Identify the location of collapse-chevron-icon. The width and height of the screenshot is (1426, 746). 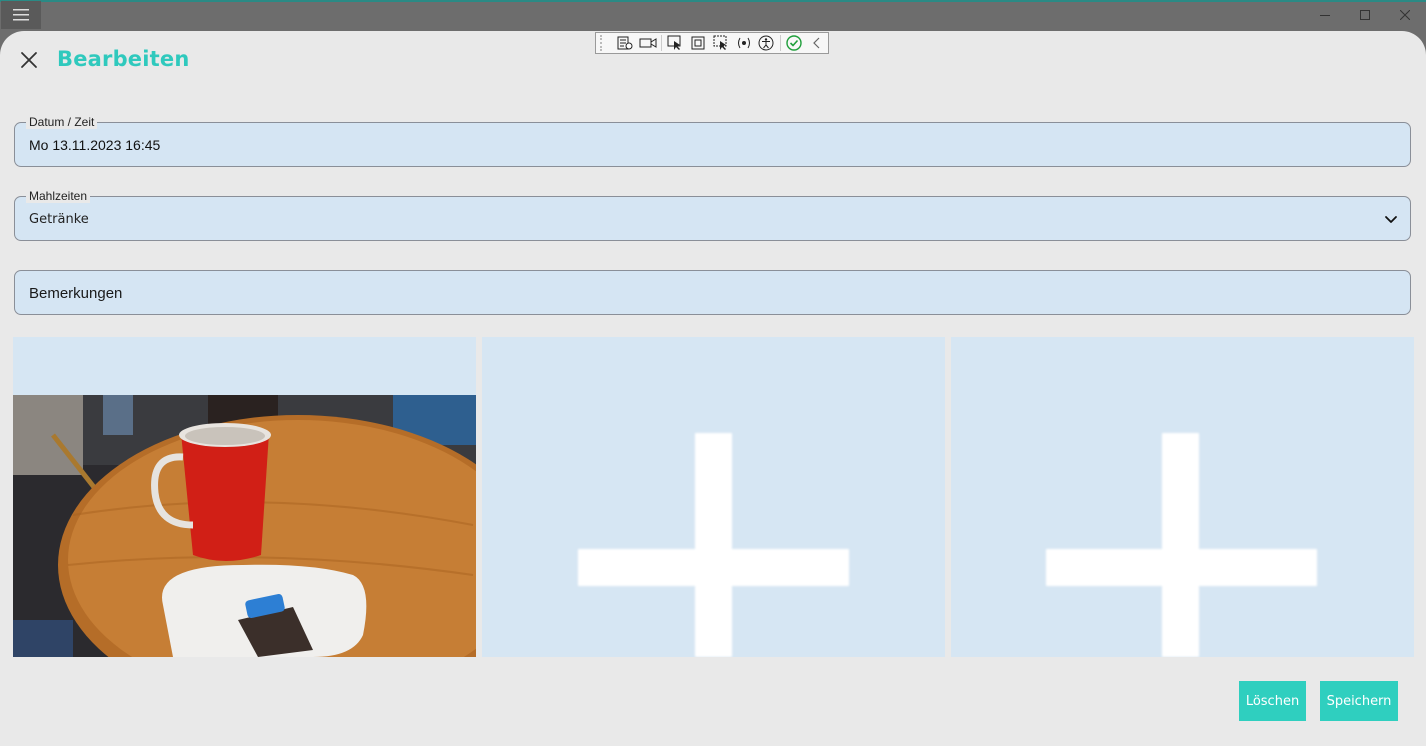
(816, 43).